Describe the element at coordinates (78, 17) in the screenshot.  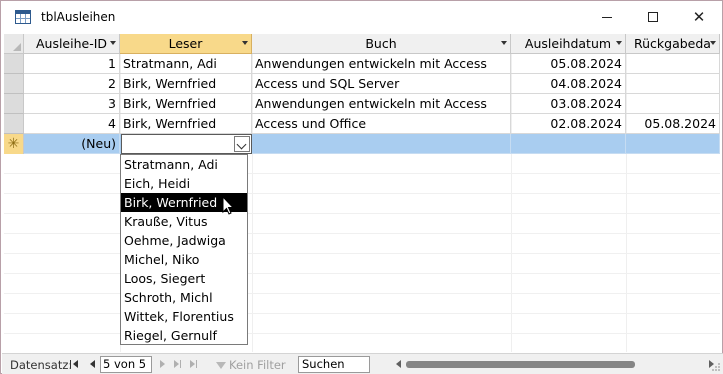
I see `window-title: tblAusleihen` at that location.